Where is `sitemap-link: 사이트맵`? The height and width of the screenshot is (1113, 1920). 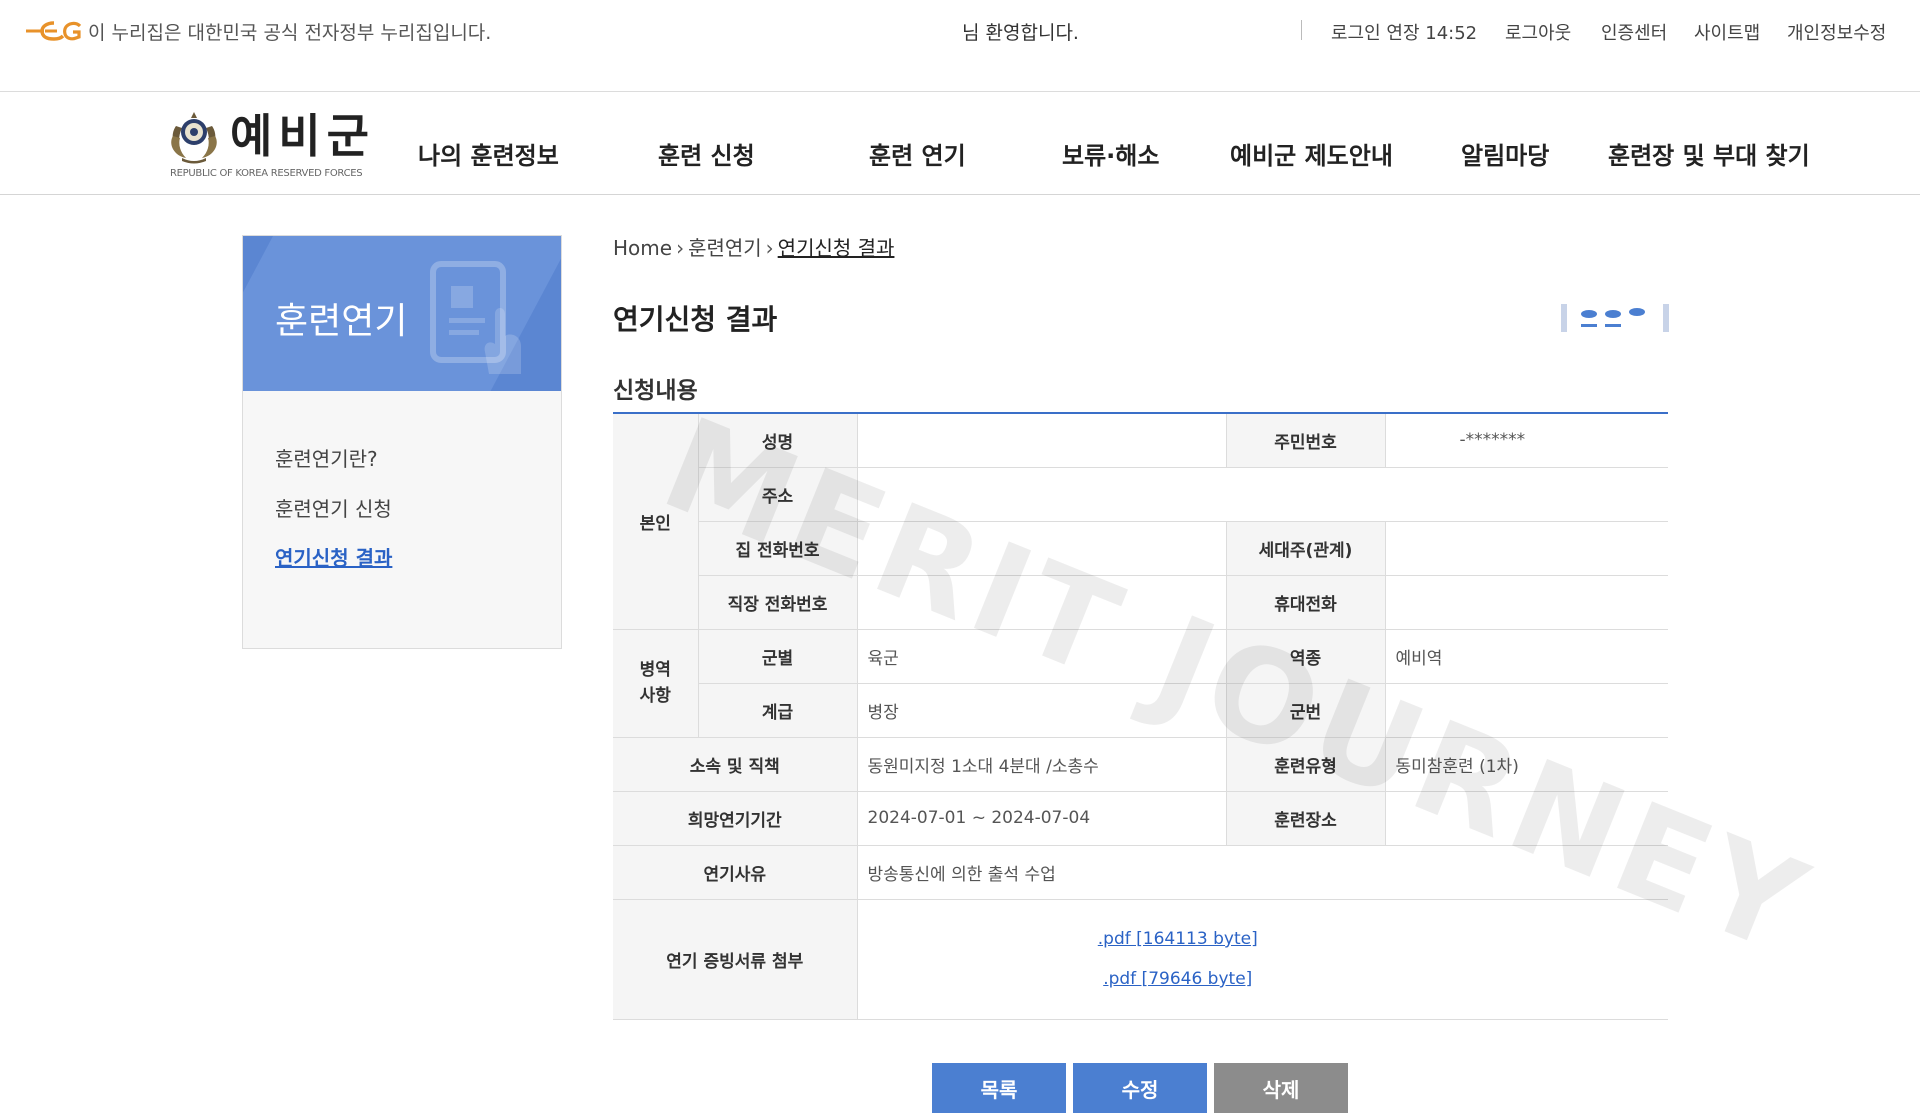 sitemap-link: 사이트맵 is located at coordinates (1727, 32).